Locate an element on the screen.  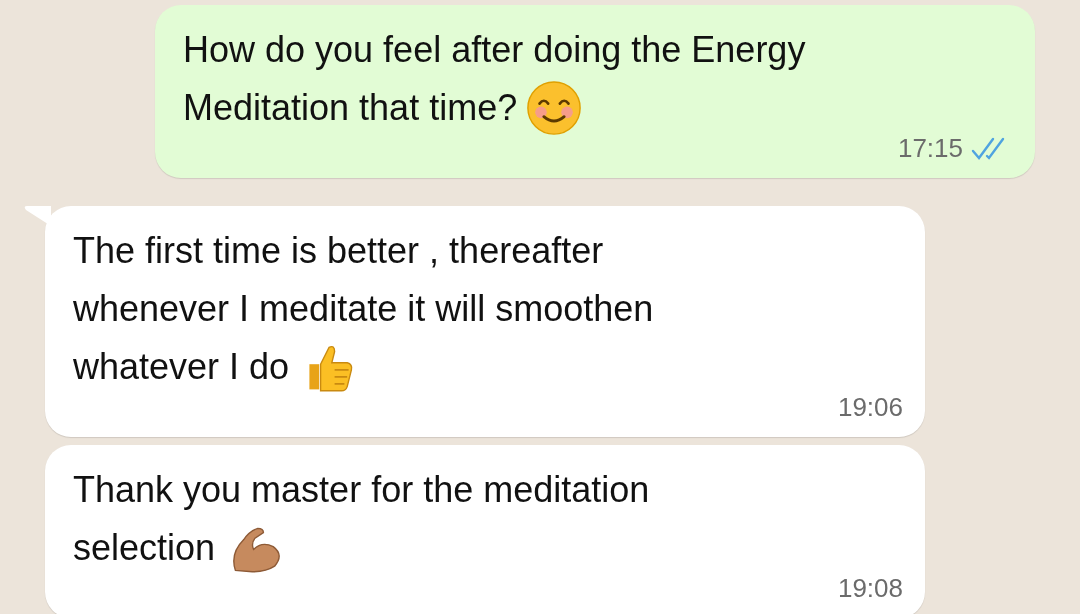
message-text: whenever I meditate it will smoothen is located at coordinates (363, 309).